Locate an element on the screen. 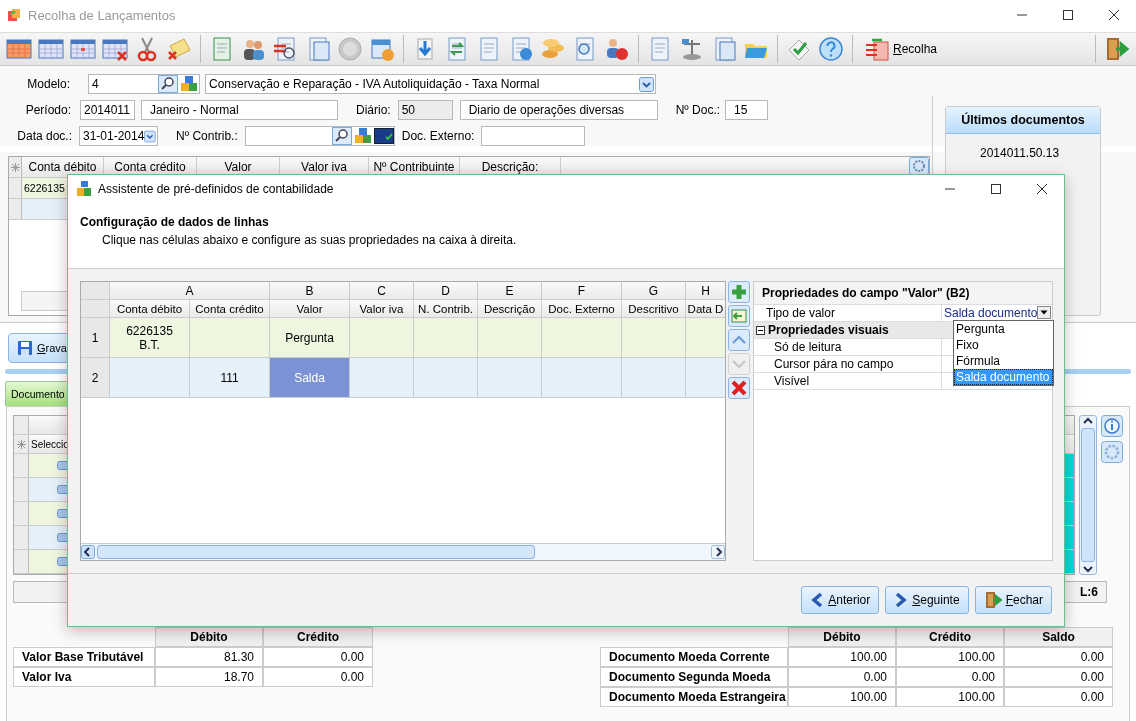  add-icon is located at coordinates (739, 292).